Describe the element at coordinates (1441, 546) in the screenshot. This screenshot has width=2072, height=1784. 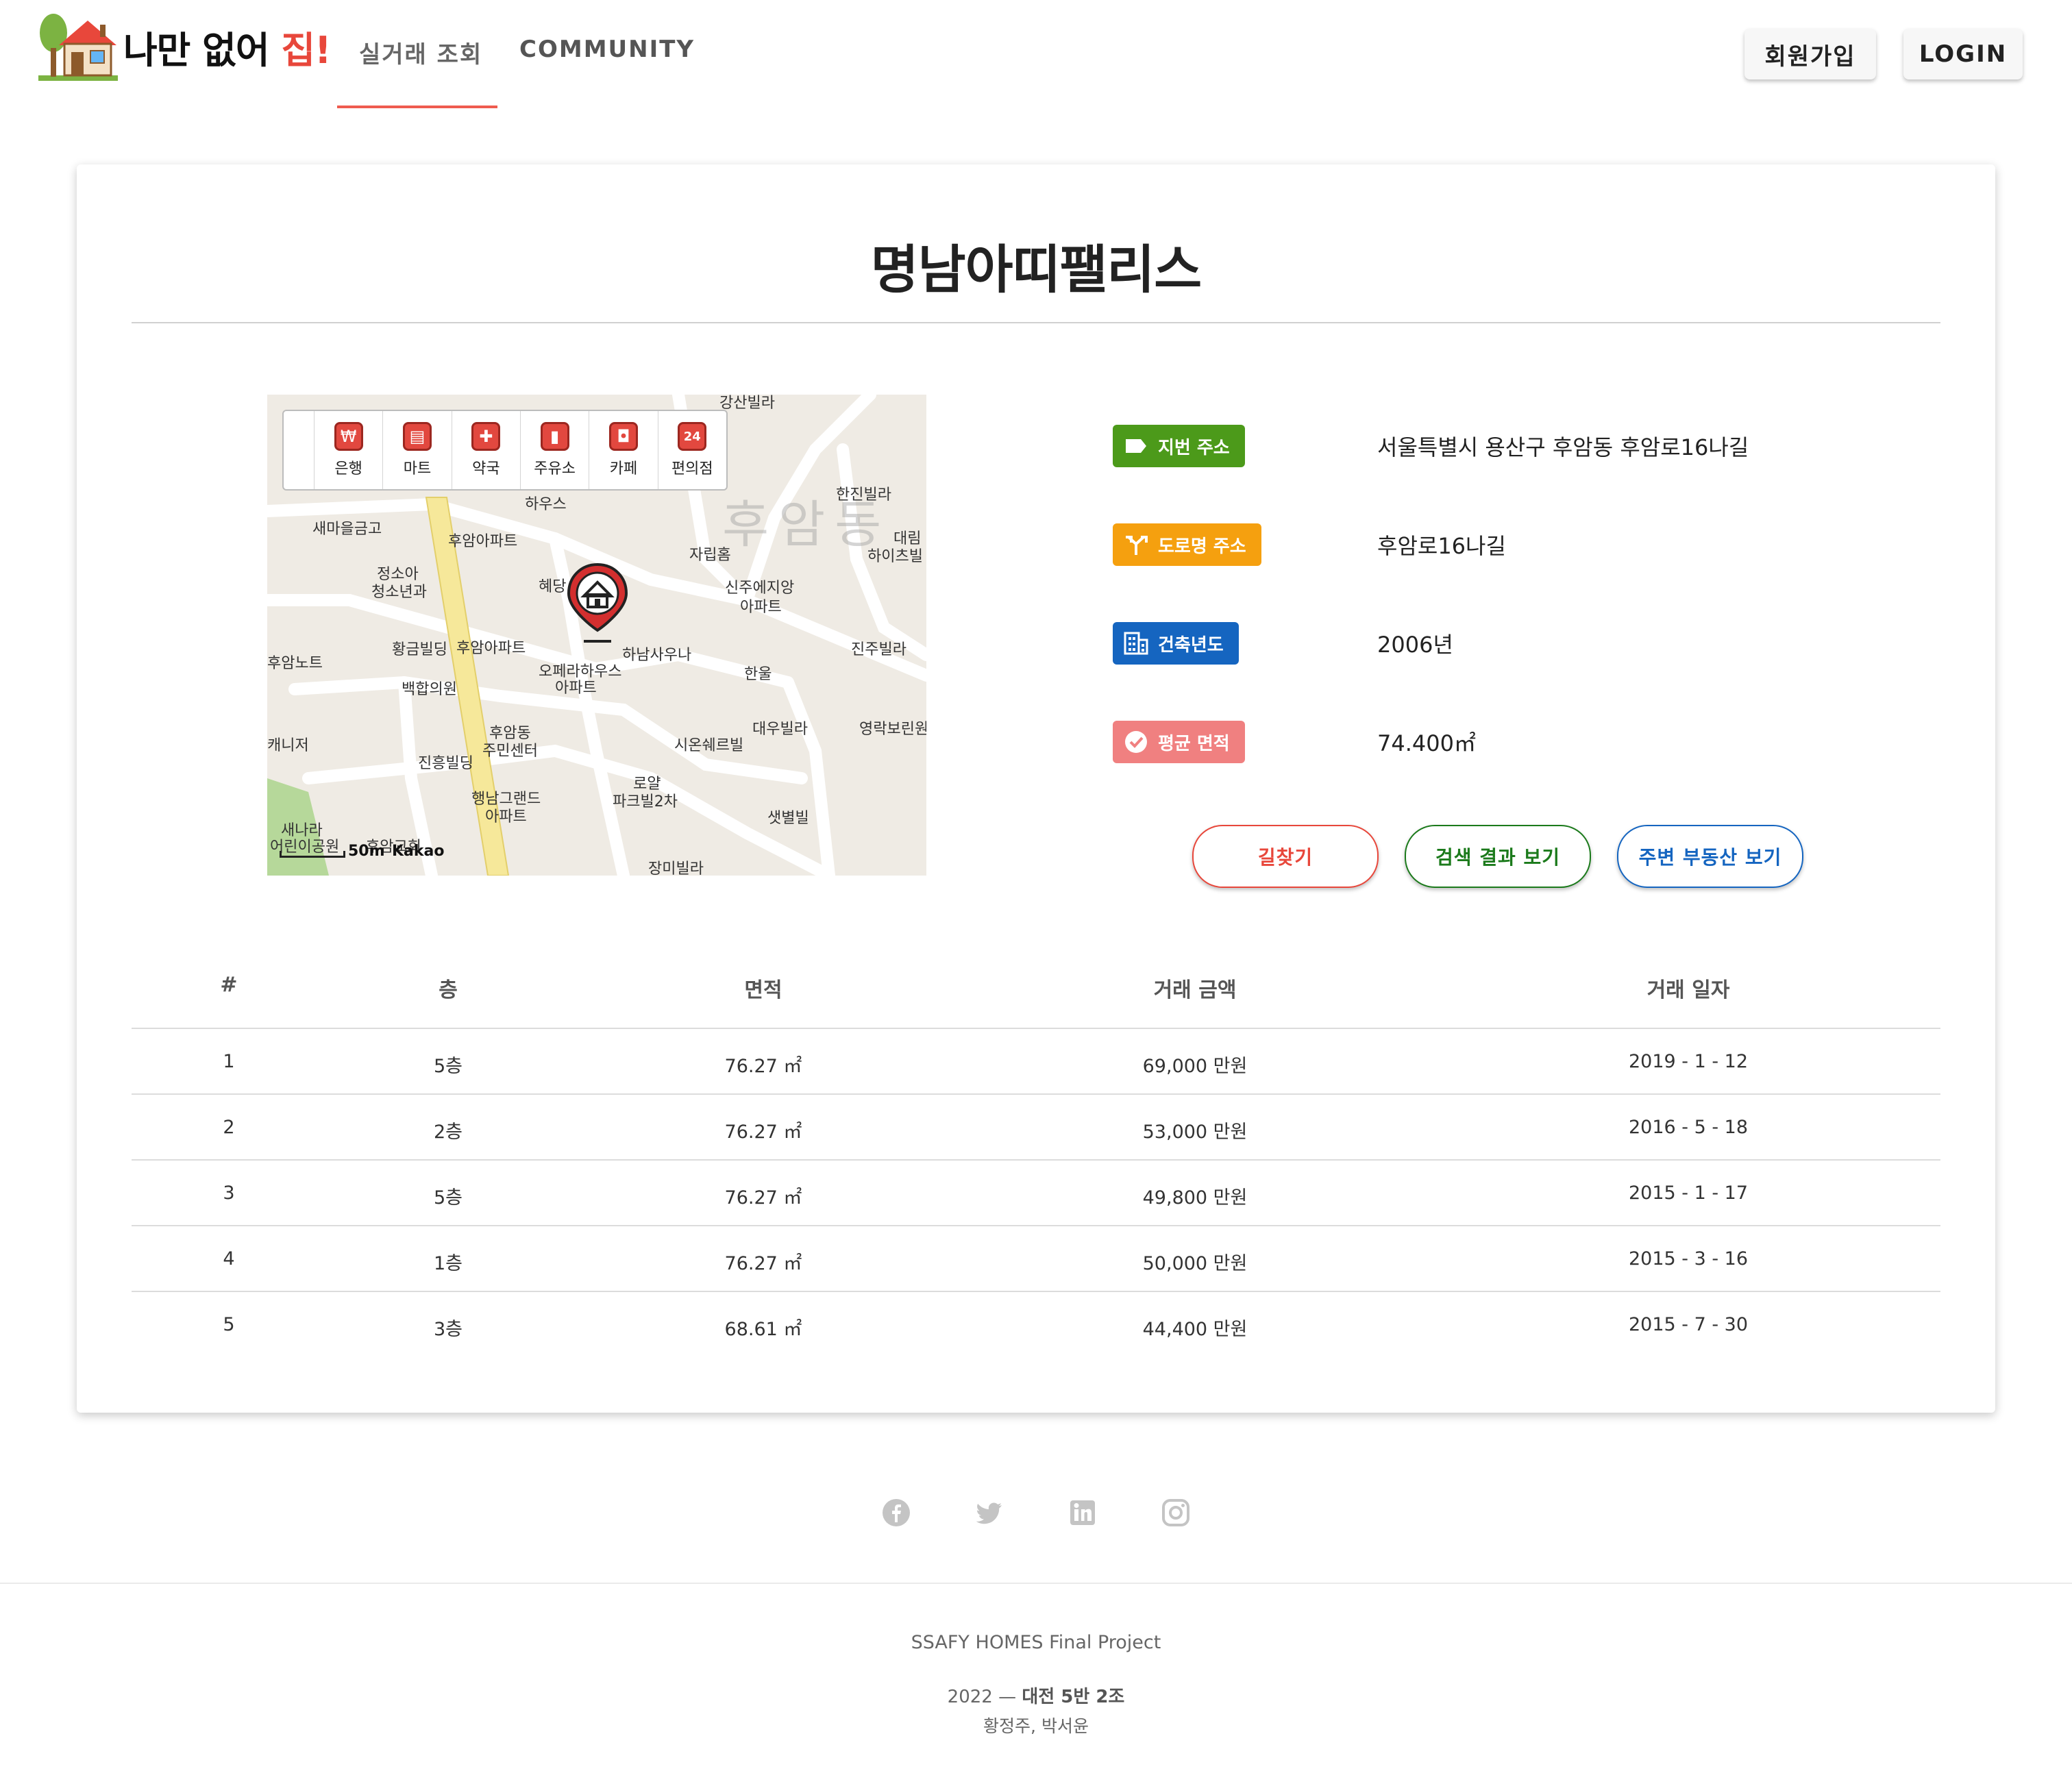
I see `road-address-value: 후암로16나길` at that location.